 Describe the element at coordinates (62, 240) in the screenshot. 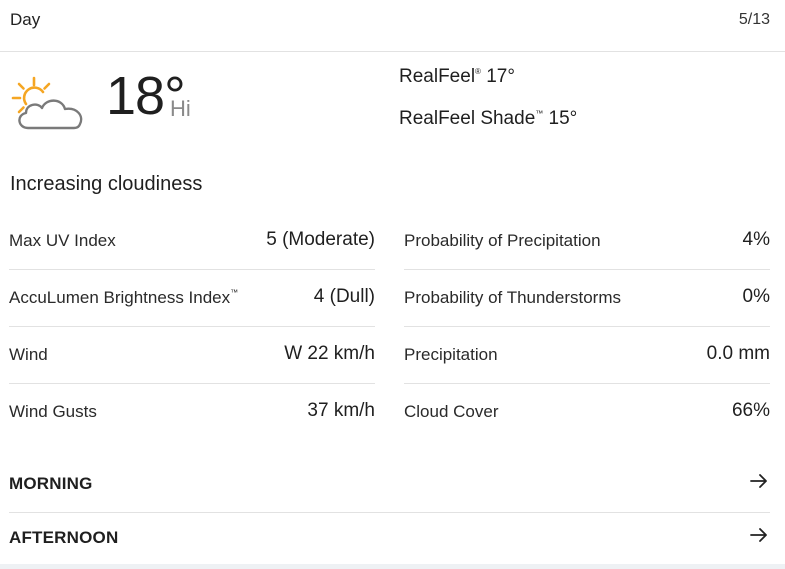

I see `detail-label: Max UV Index` at that location.